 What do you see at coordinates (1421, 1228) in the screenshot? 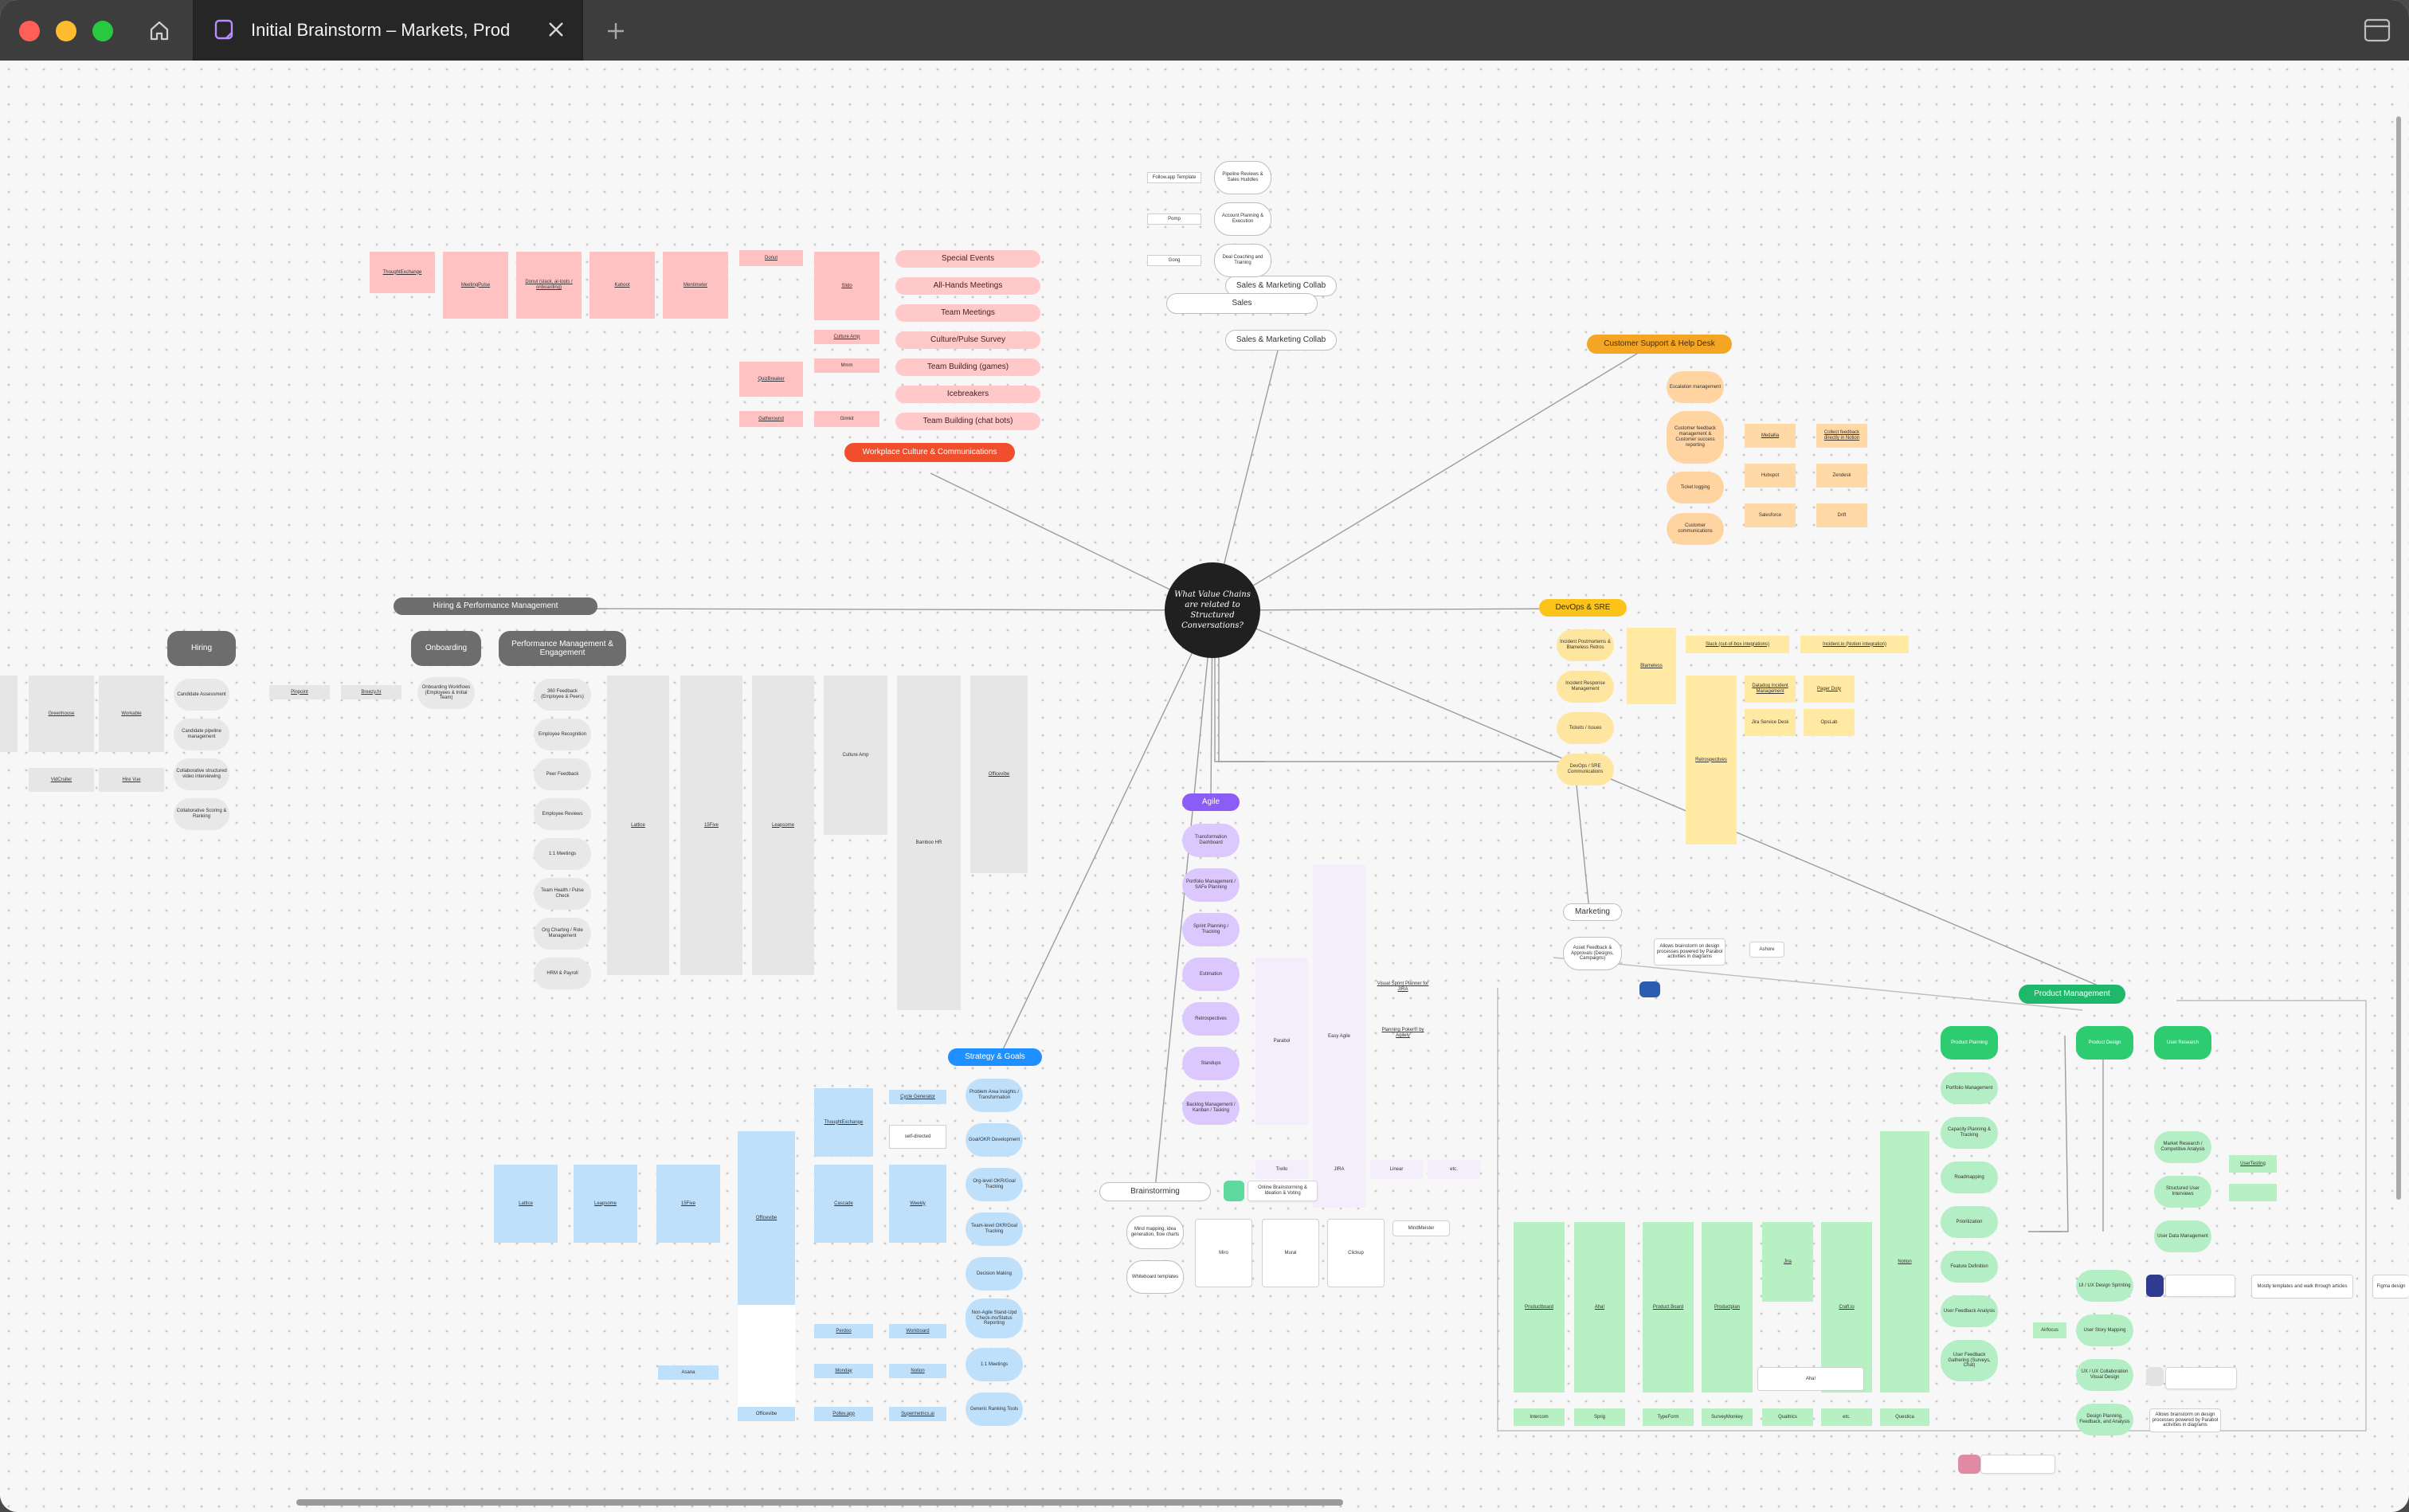
I see `brainstorm-tool-3: MindMeister` at bounding box center [1421, 1228].